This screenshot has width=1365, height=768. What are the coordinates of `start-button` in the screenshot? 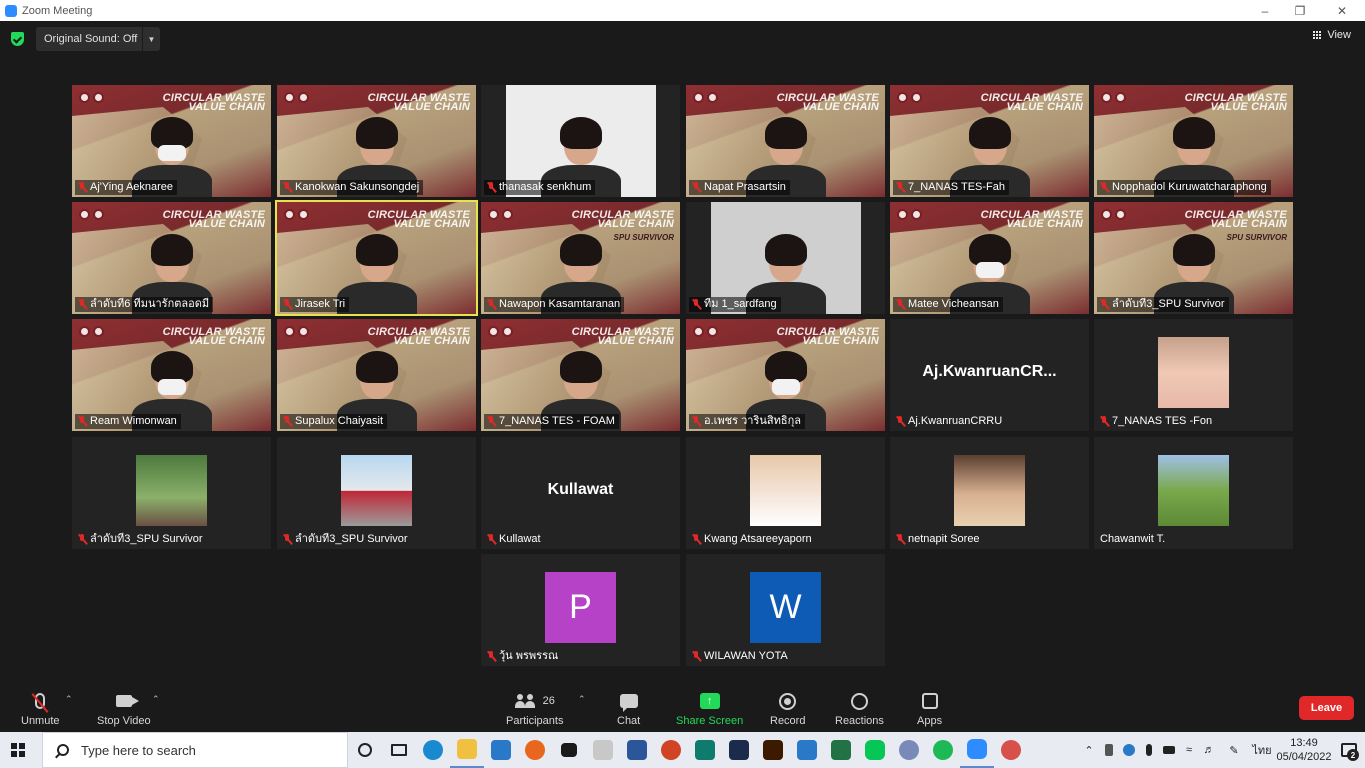 It's located at (18, 750).